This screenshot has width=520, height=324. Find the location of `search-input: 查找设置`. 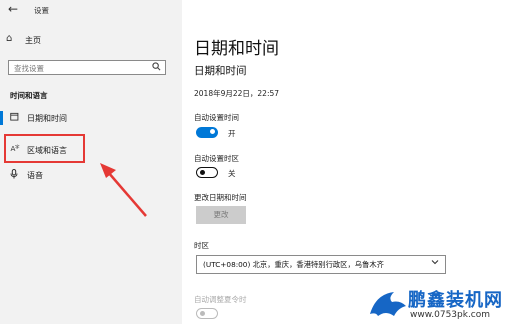

search-input: 查找设置 is located at coordinates (87, 67).